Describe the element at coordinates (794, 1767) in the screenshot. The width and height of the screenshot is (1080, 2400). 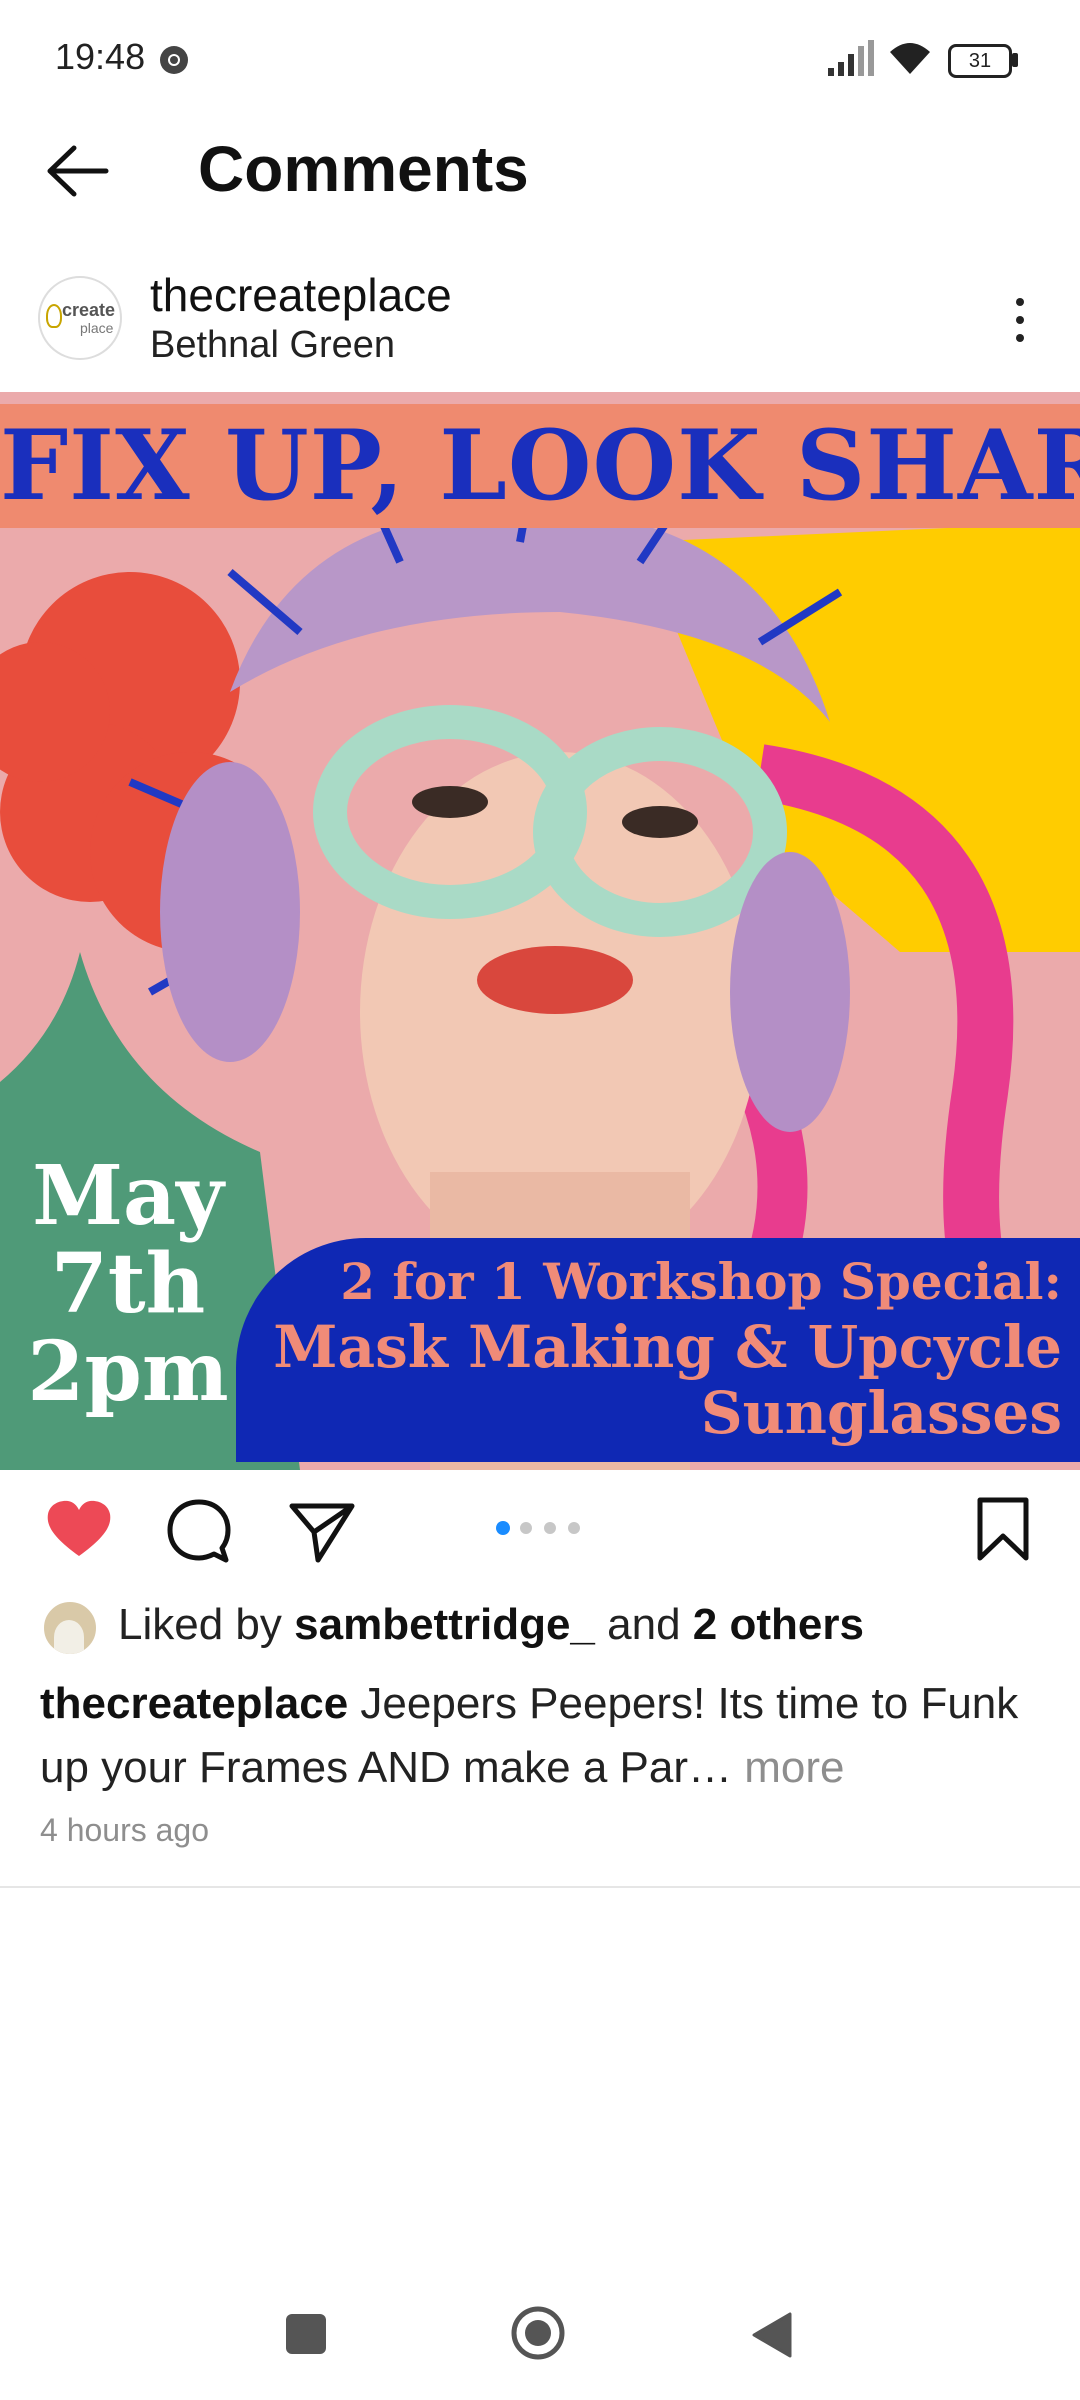
I see `caption-more-link: more` at that location.